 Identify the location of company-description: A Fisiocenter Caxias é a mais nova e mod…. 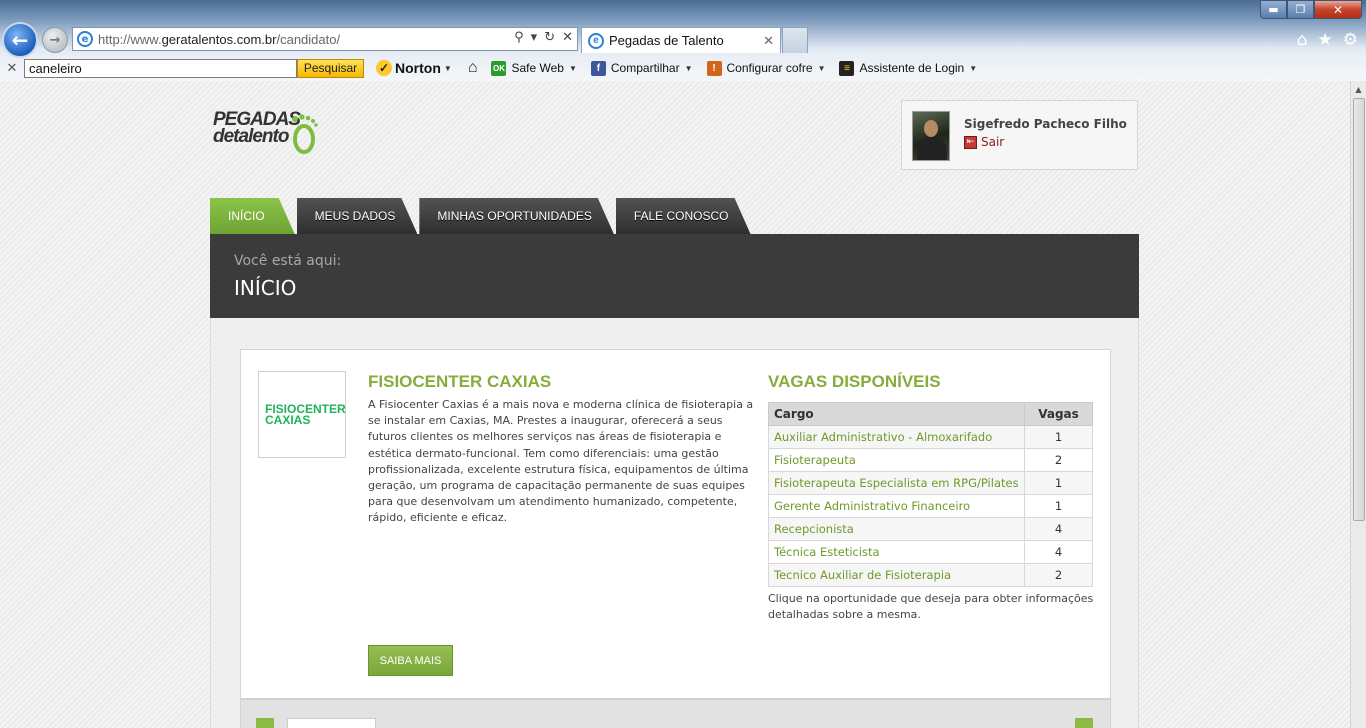
(561, 461).